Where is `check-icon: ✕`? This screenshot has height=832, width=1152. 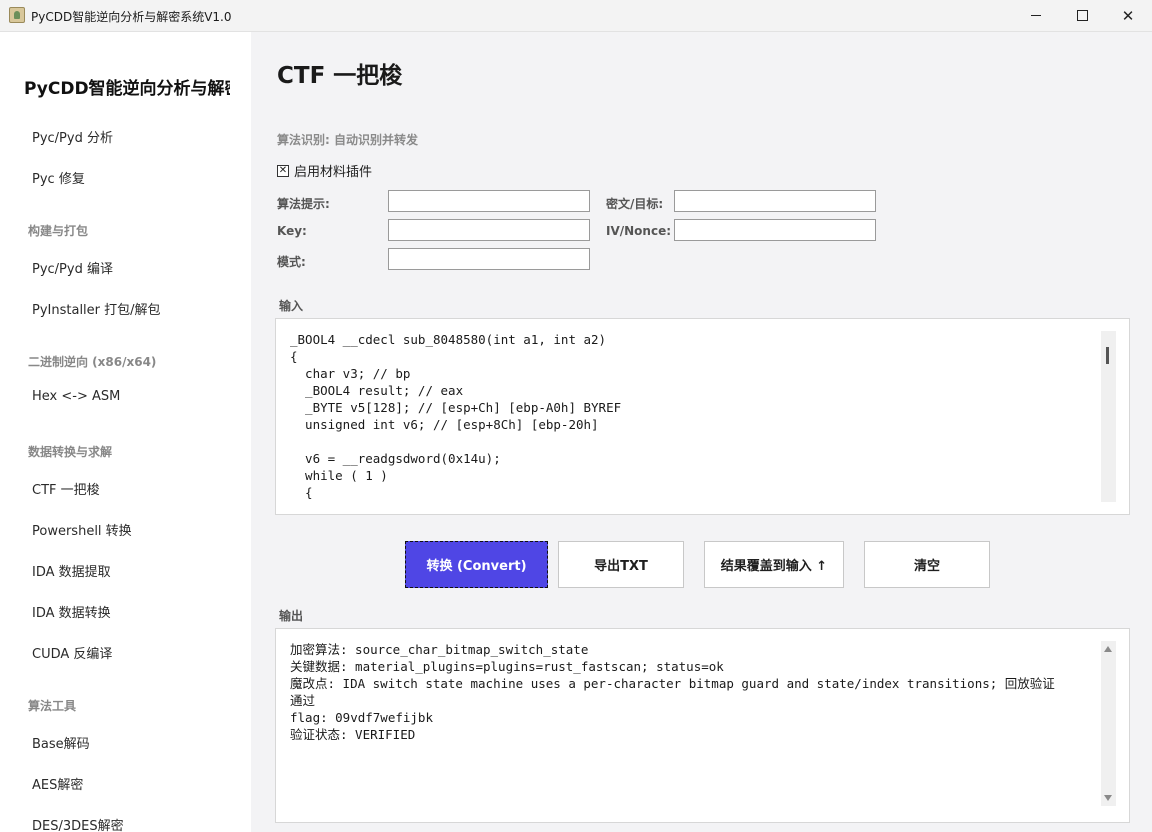
check-icon: ✕ is located at coordinates (283, 170).